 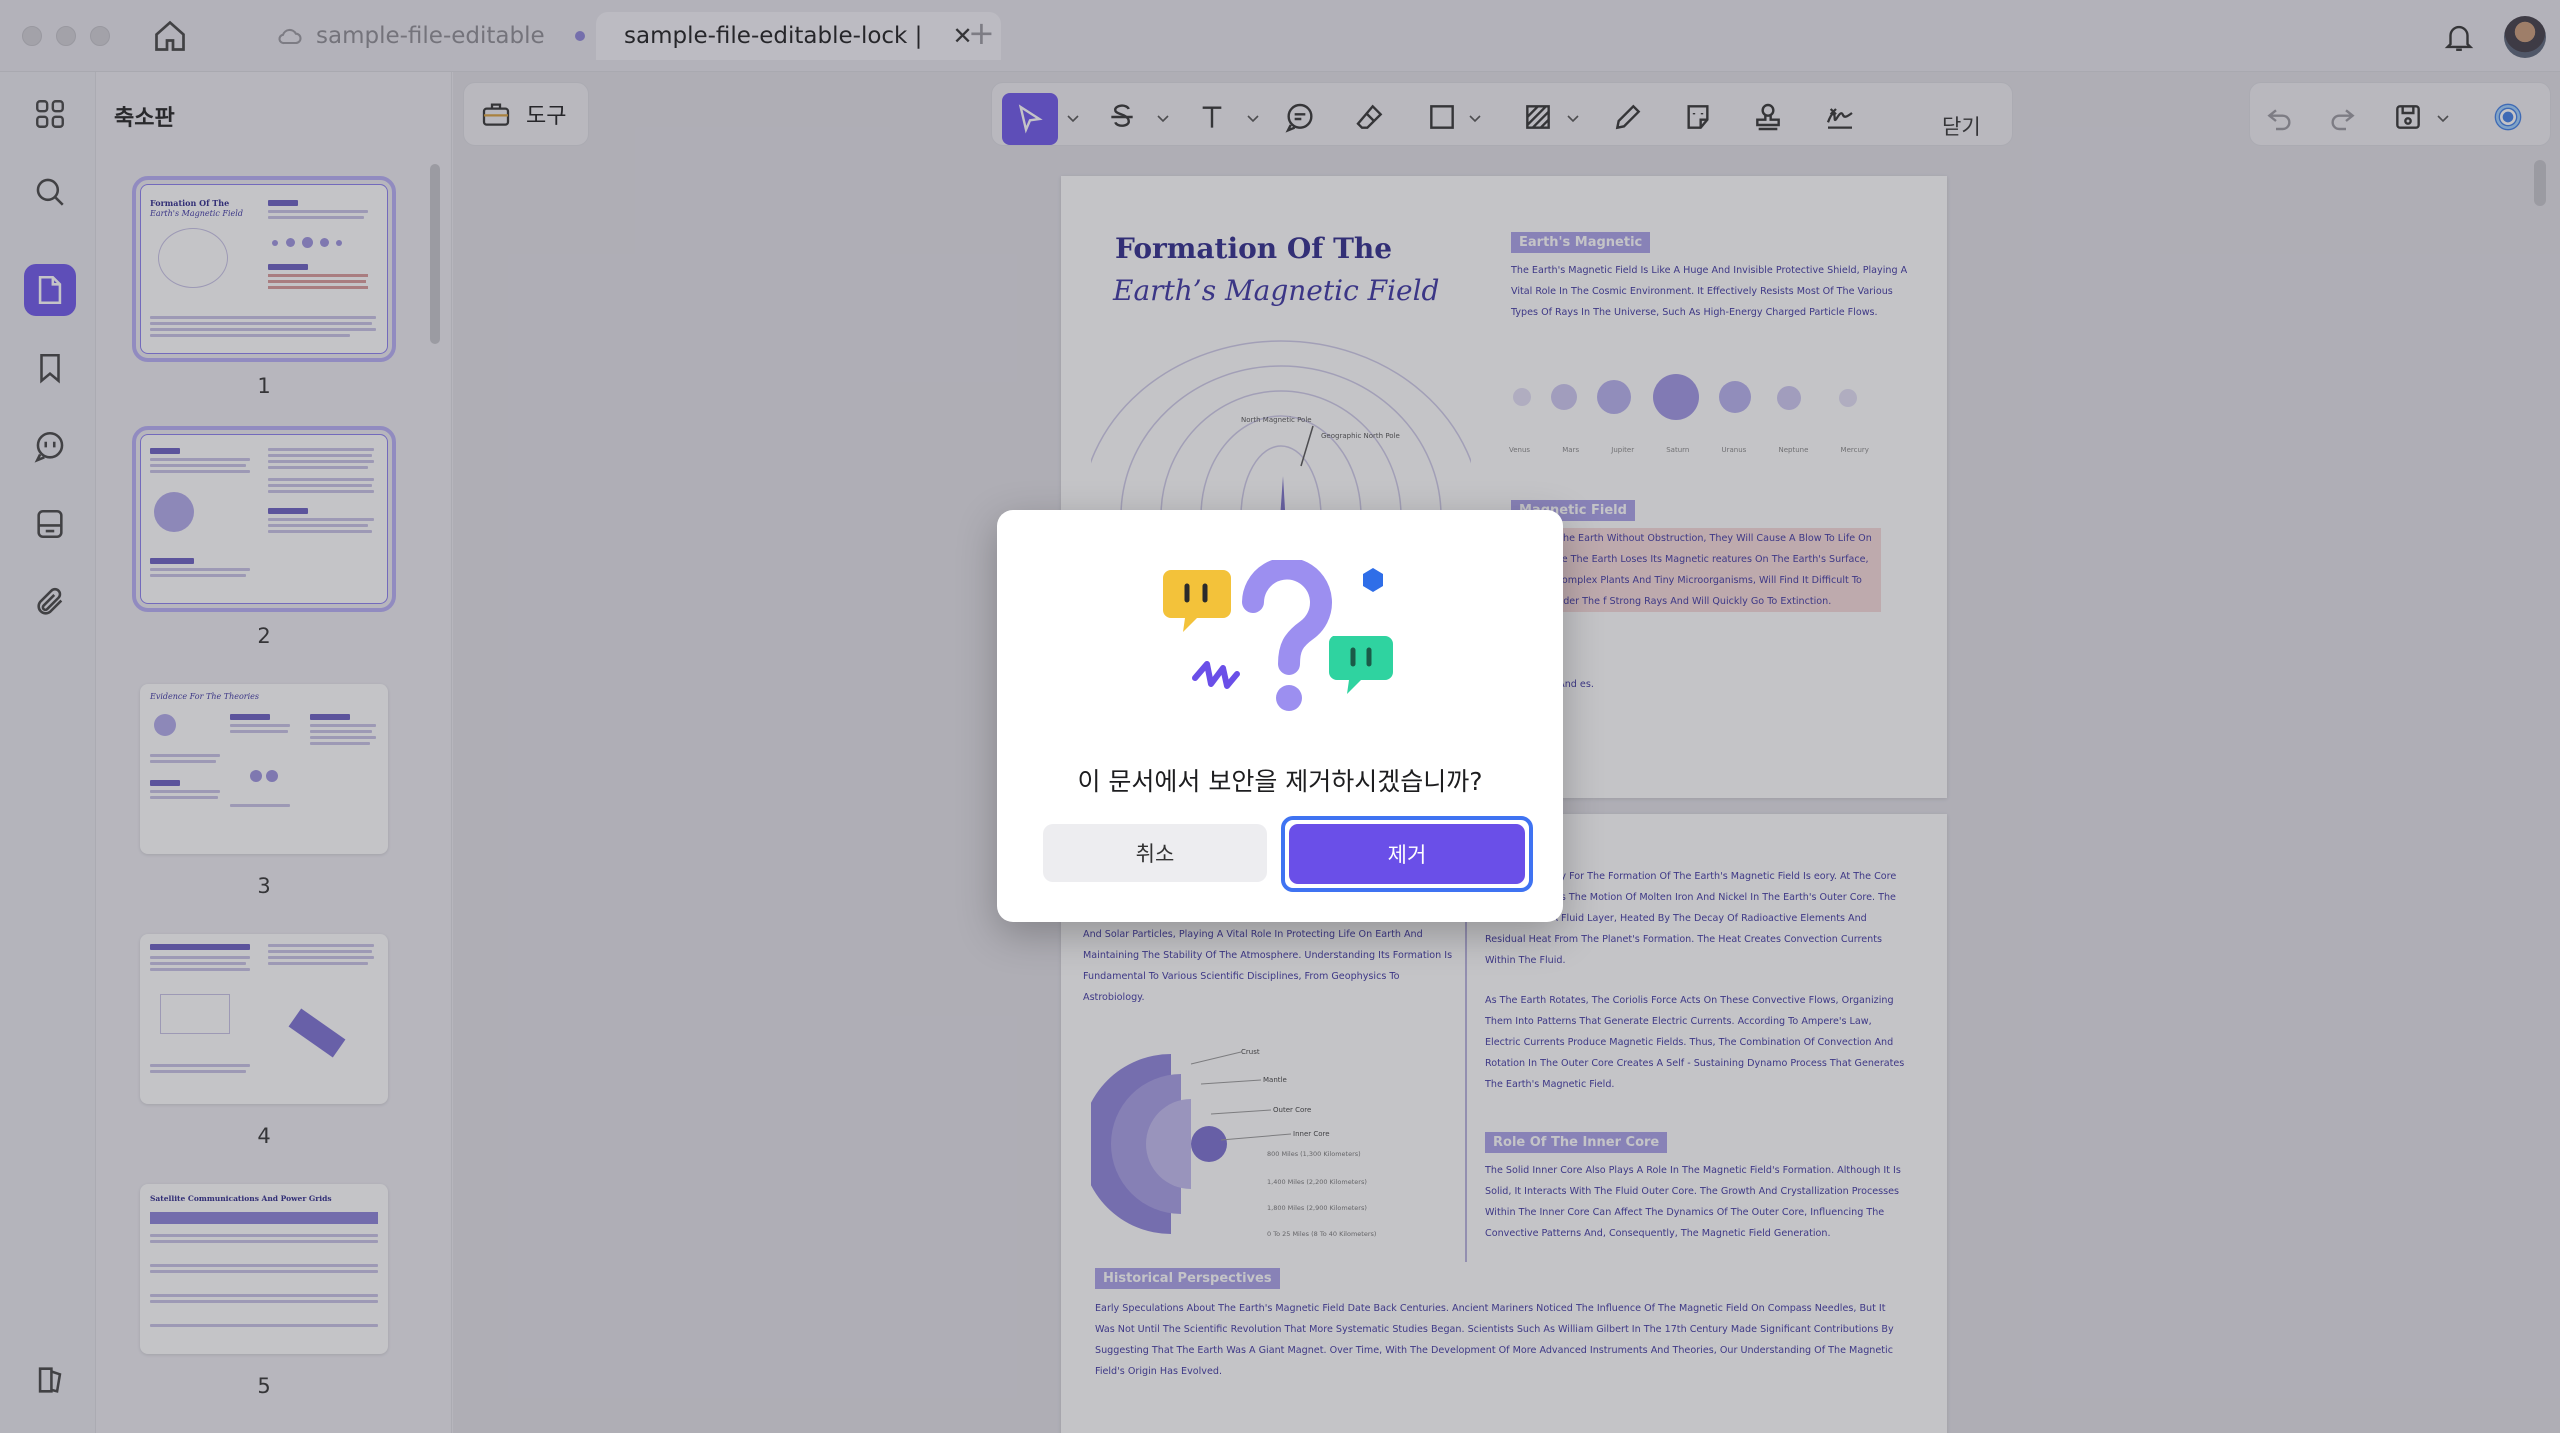 I want to click on question-illustration-icon, so click(x=1278, y=635).